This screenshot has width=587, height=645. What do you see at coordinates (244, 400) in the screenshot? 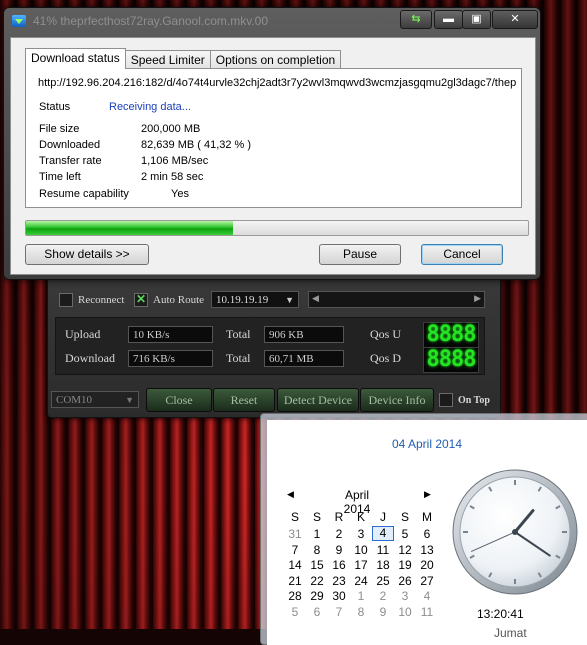
I see `reset-button: Reset` at bounding box center [244, 400].